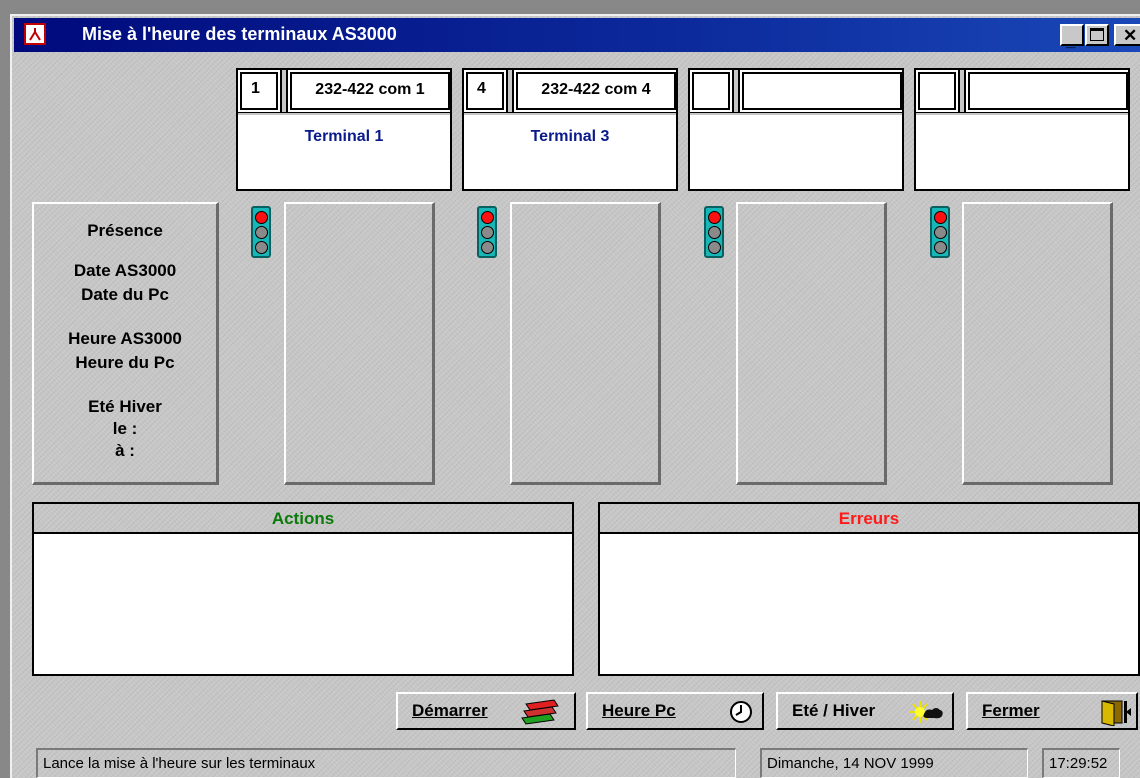  I want to click on sun-cloud-icon, so click(928, 714).